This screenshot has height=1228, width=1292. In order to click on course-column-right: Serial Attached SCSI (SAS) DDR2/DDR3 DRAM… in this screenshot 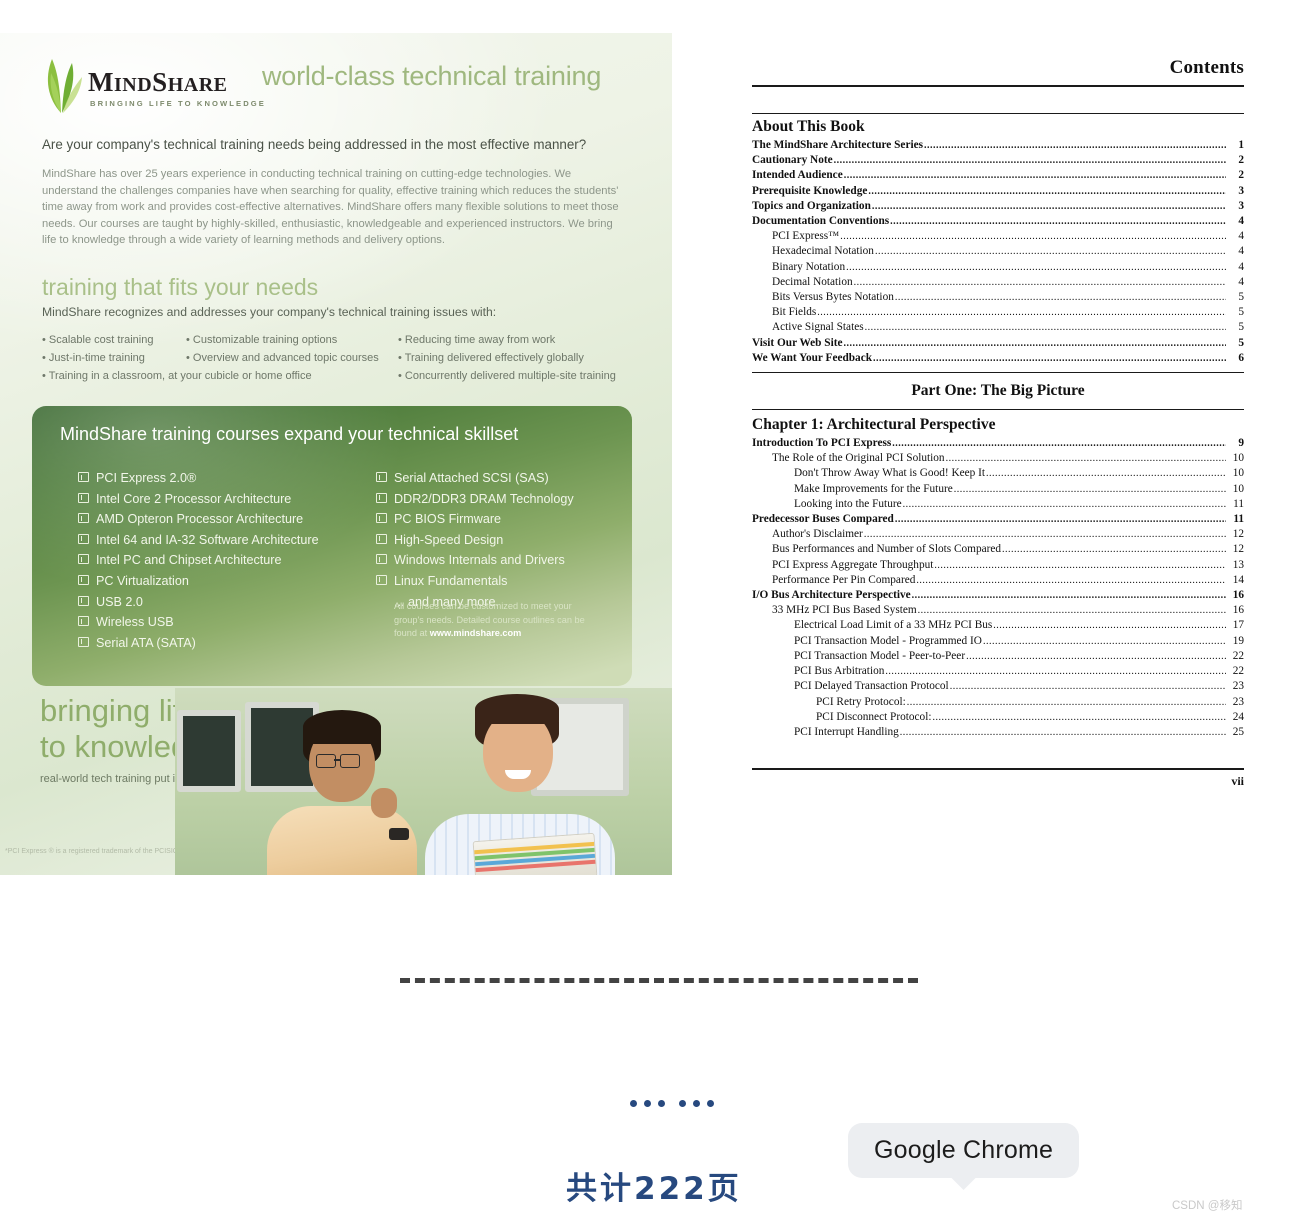, I will do `click(501, 540)`.